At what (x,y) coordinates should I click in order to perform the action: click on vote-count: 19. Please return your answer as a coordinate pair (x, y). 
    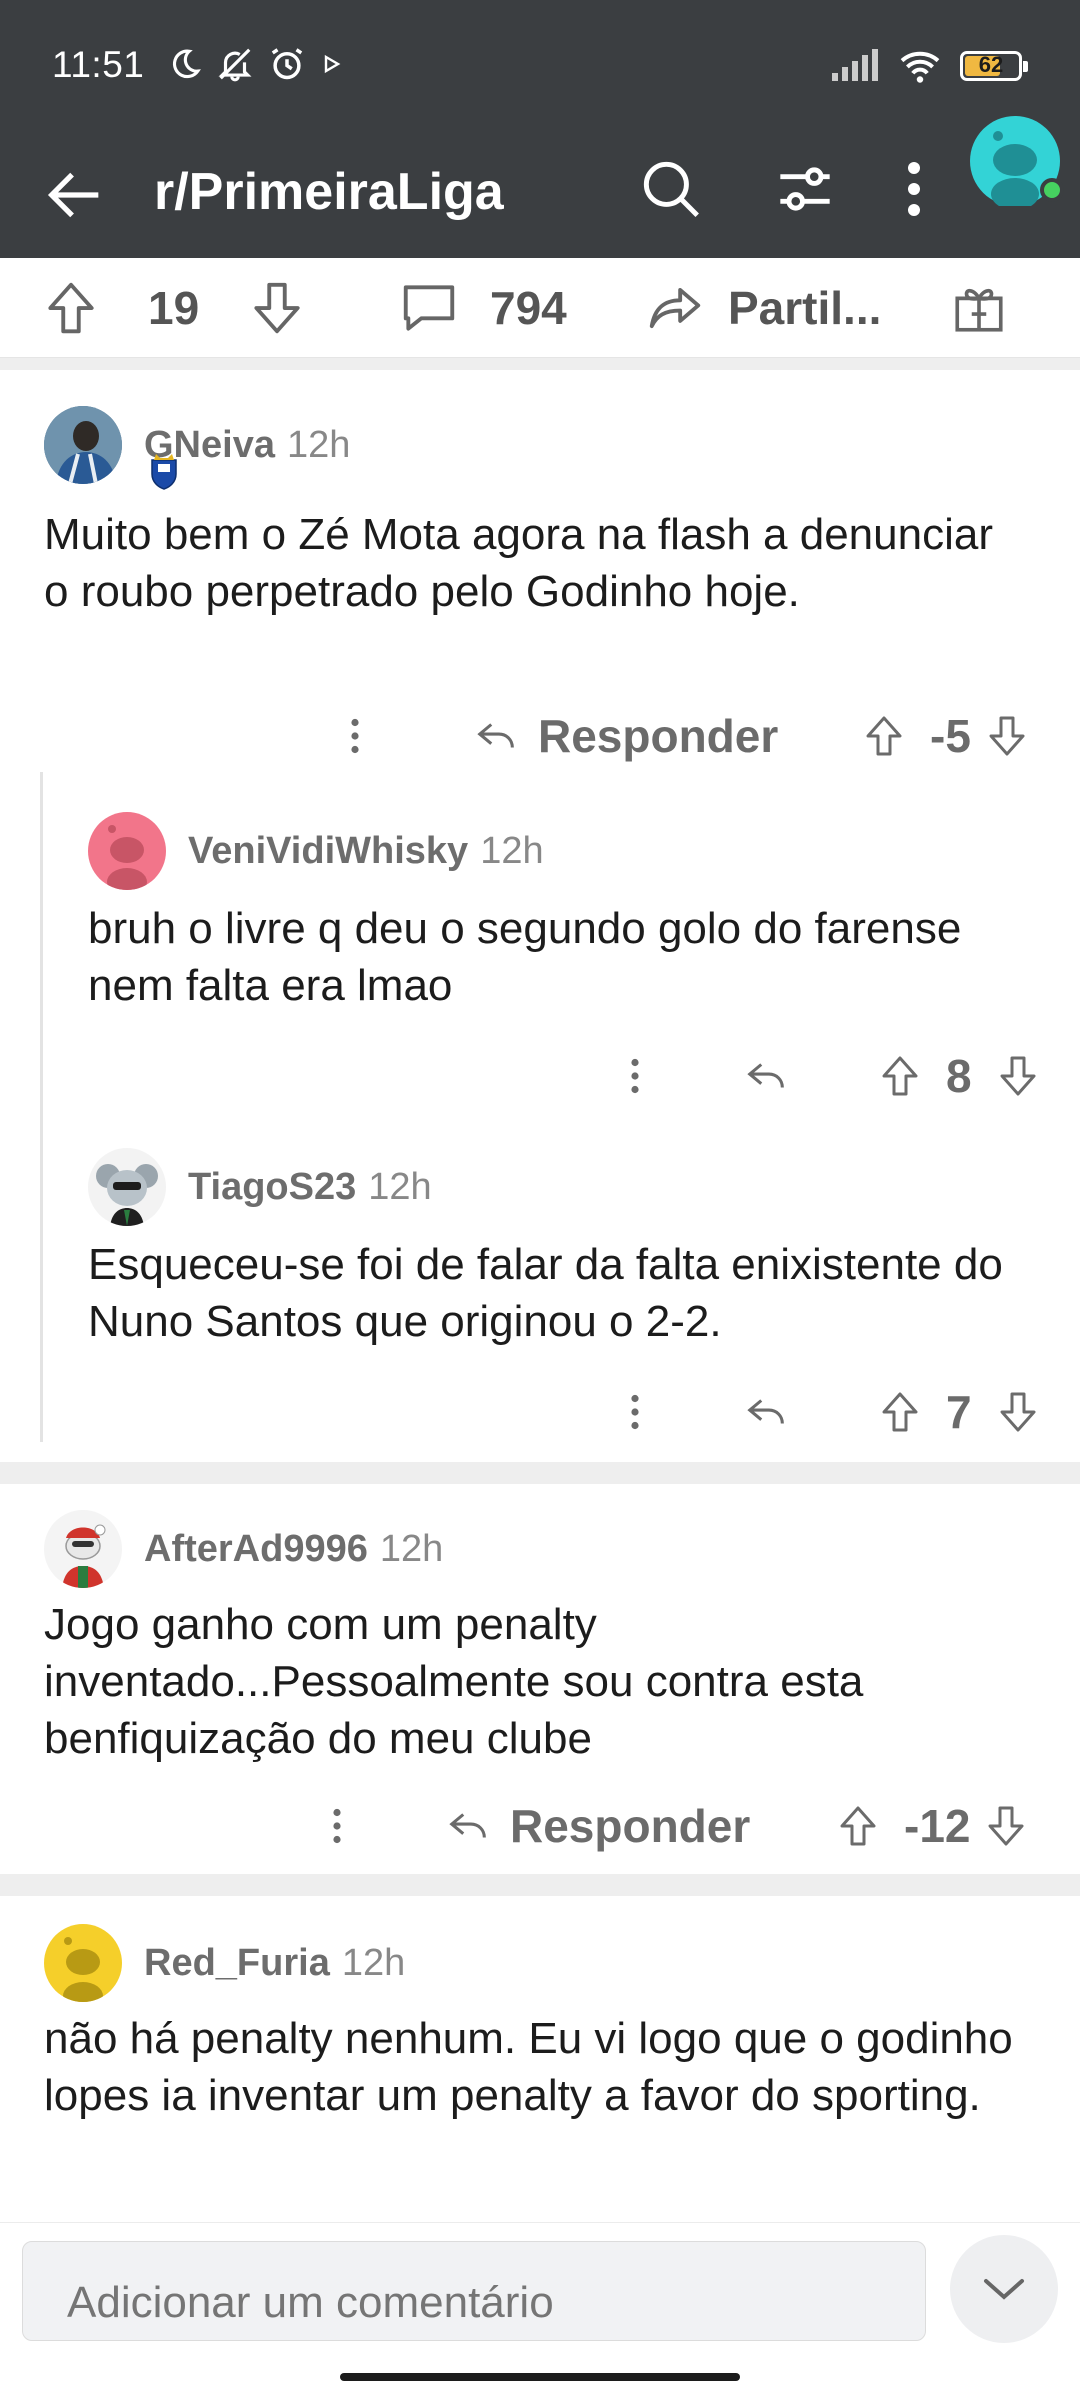
    Looking at the image, I should click on (174, 308).